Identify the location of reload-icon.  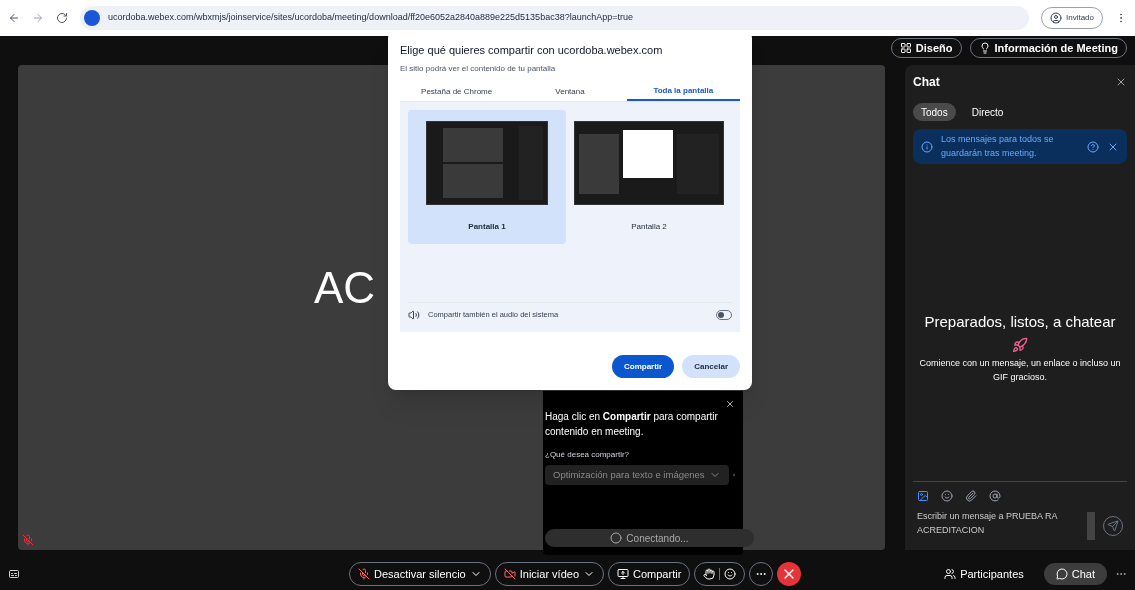
(62, 18).